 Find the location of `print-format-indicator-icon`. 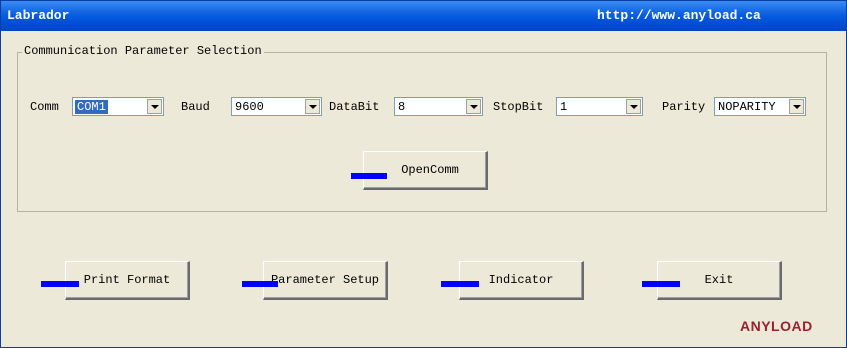

print-format-indicator-icon is located at coordinates (60, 284).